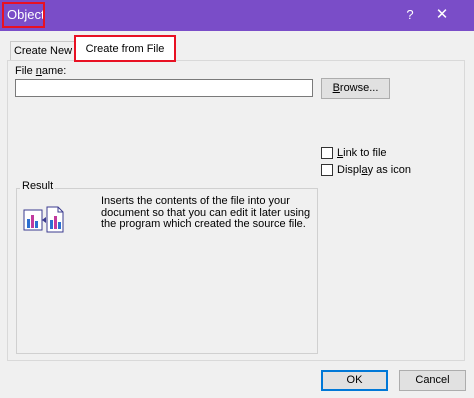  What do you see at coordinates (164, 88) in the screenshot?
I see `file-name-input` at bounding box center [164, 88].